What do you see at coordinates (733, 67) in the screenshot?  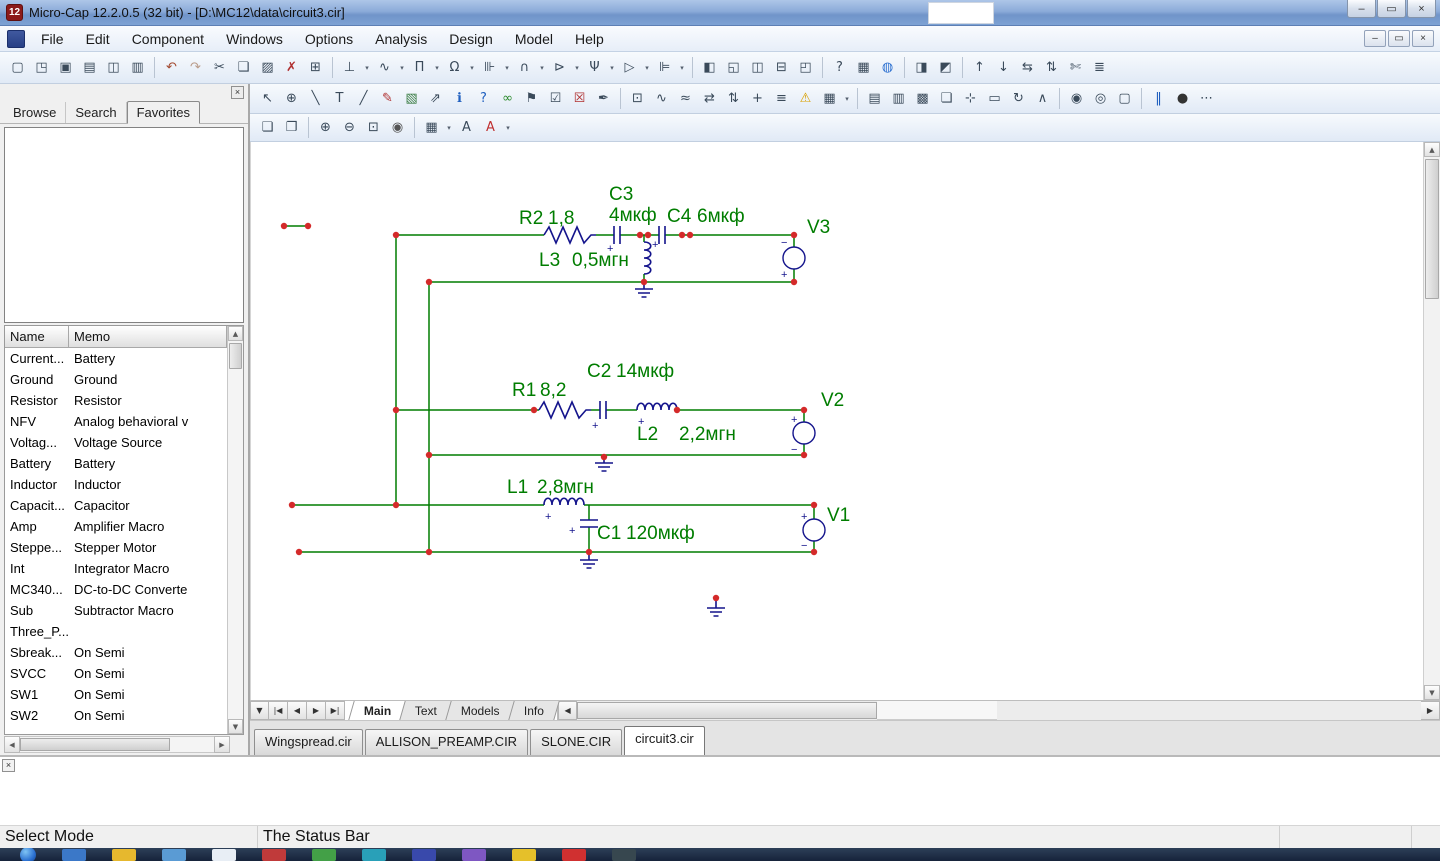 I see `cascade-windows-button: ◱` at bounding box center [733, 67].